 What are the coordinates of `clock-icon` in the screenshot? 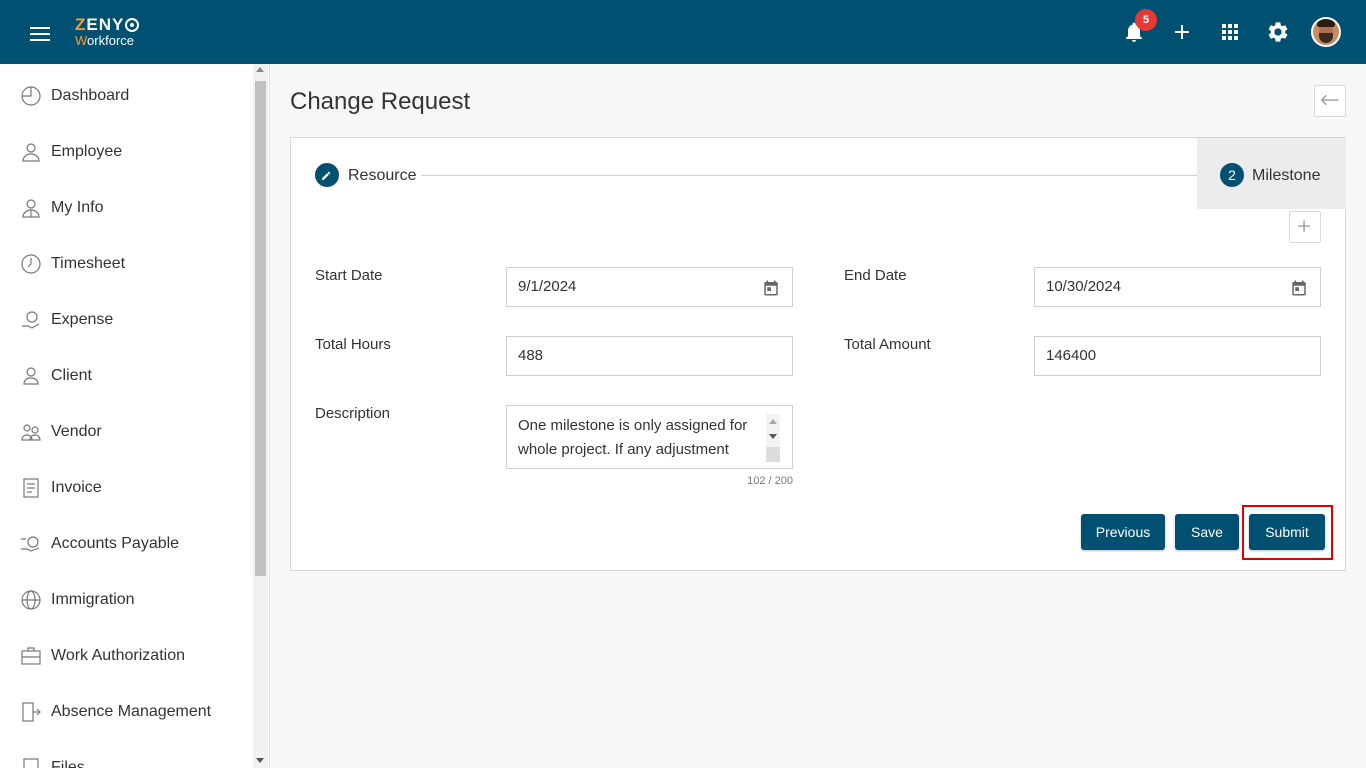 It's located at (31, 264).